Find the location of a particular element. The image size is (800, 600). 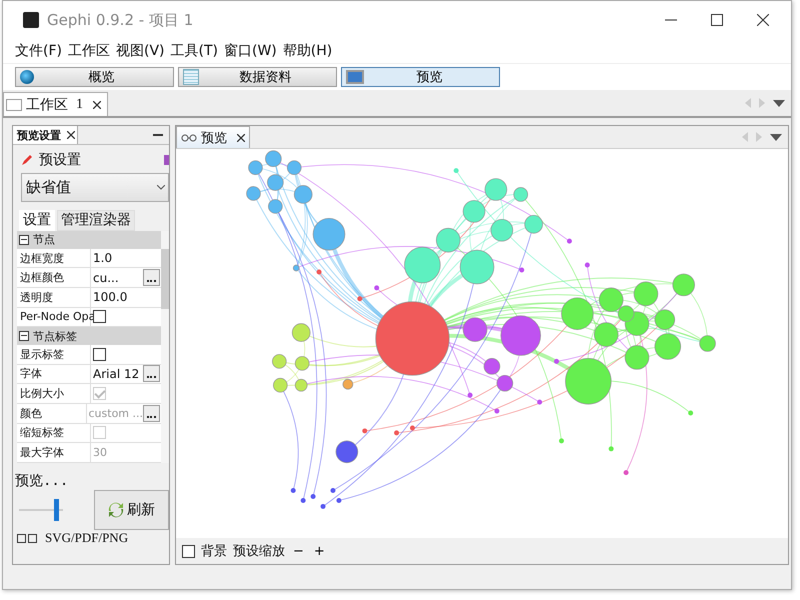

perspective-button: 预览 is located at coordinates (420, 77).